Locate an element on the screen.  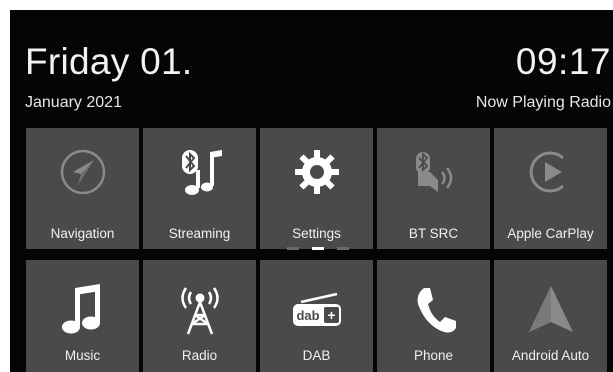
tile-radio: Radio is located at coordinates (199, 316).